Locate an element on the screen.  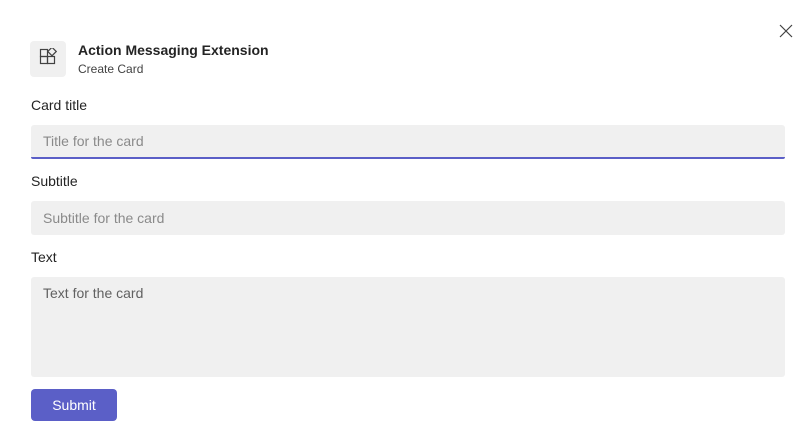
card-title-label: Card title is located at coordinates (59, 105).